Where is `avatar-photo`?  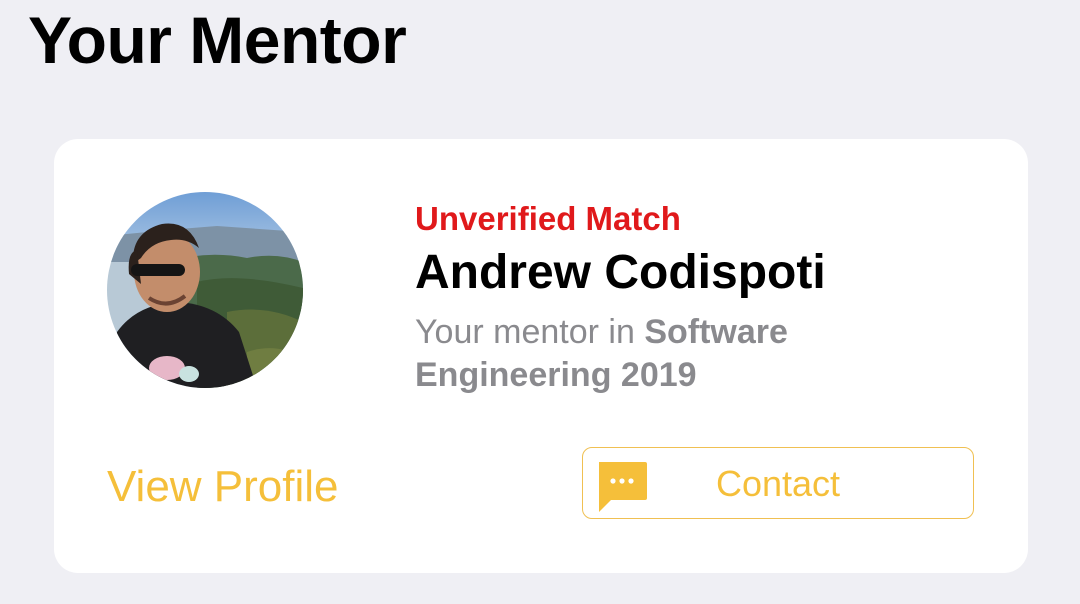 avatar-photo is located at coordinates (205, 290).